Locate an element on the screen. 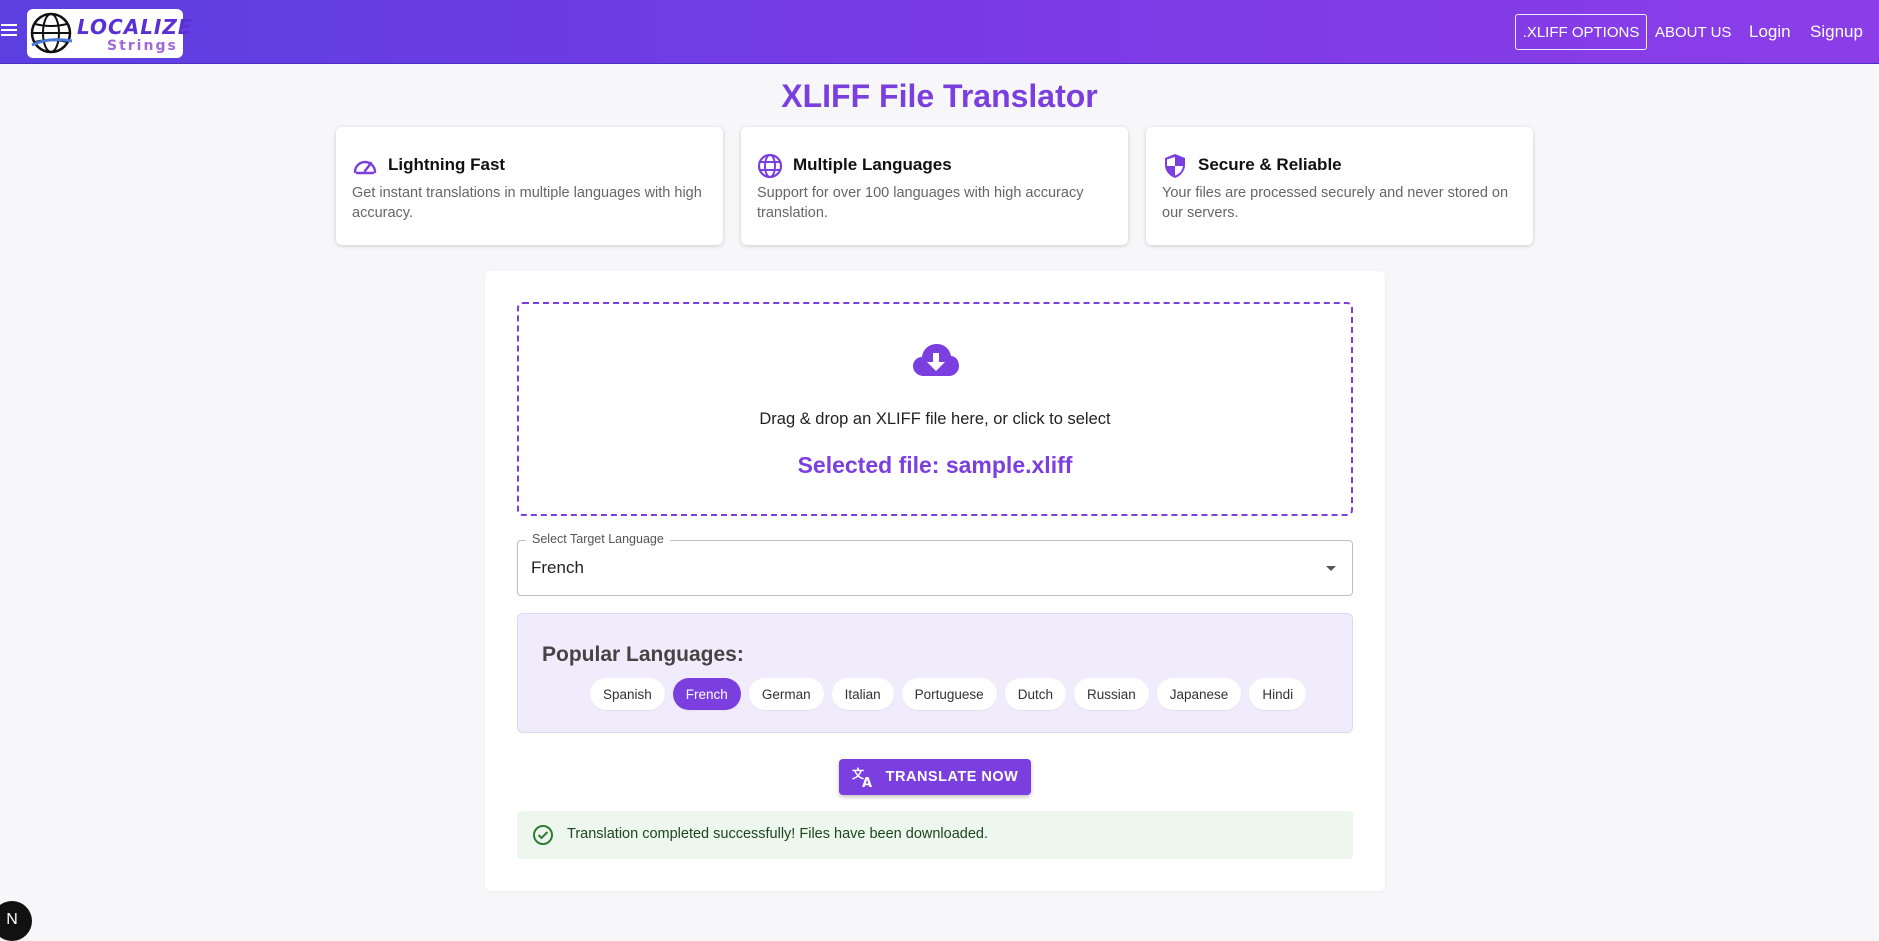 The height and width of the screenshot is (941, 1879). page-title: XLIFF File Translator is located at coordinates (939, 96).